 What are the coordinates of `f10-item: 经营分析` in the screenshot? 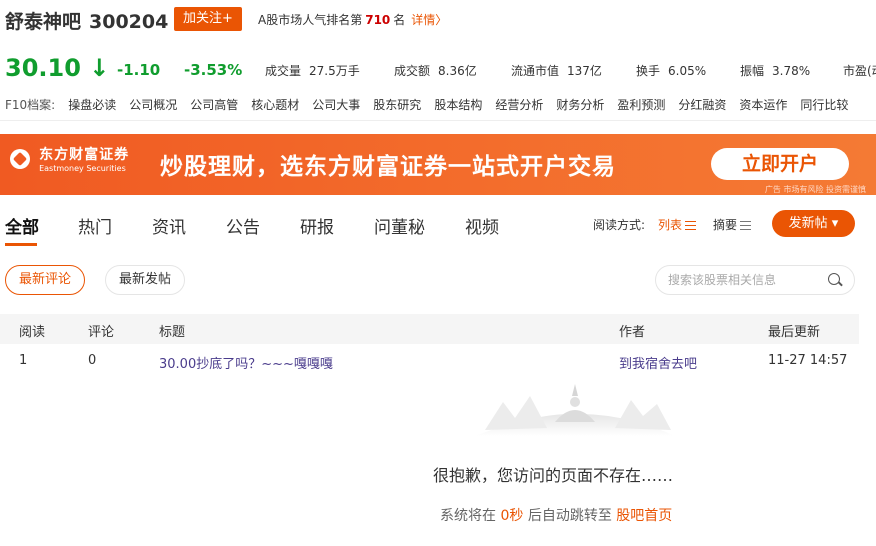 It's located at (519, 104).